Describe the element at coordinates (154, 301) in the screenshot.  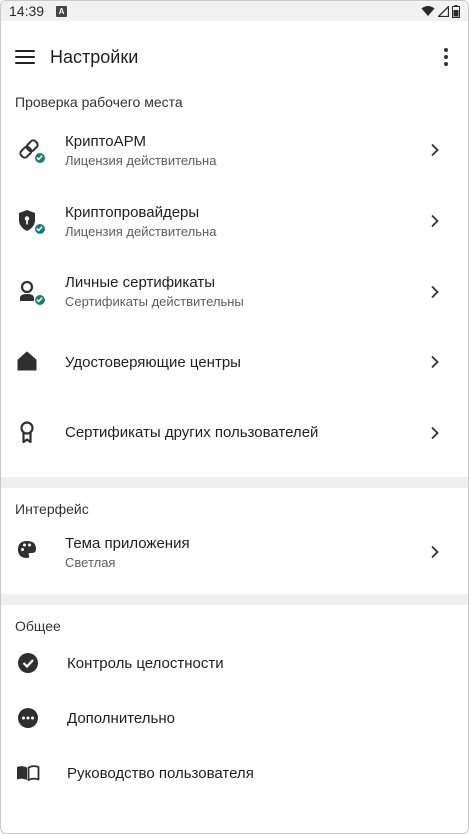
I see `settings-item-sublabel: Сертификаты действительны` at that location.